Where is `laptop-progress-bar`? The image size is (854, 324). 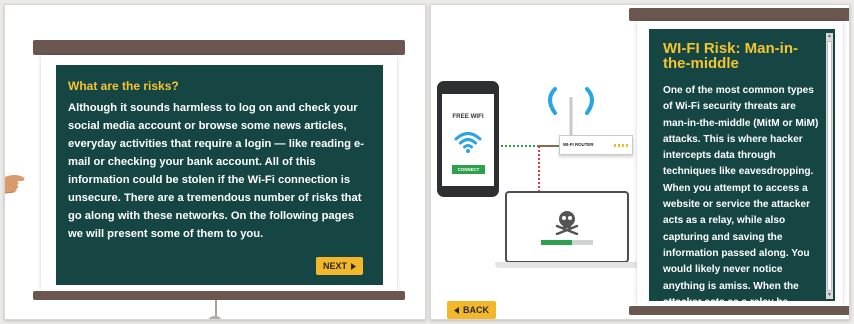 laptop-progress-bar is located at coordinates (567, 242).